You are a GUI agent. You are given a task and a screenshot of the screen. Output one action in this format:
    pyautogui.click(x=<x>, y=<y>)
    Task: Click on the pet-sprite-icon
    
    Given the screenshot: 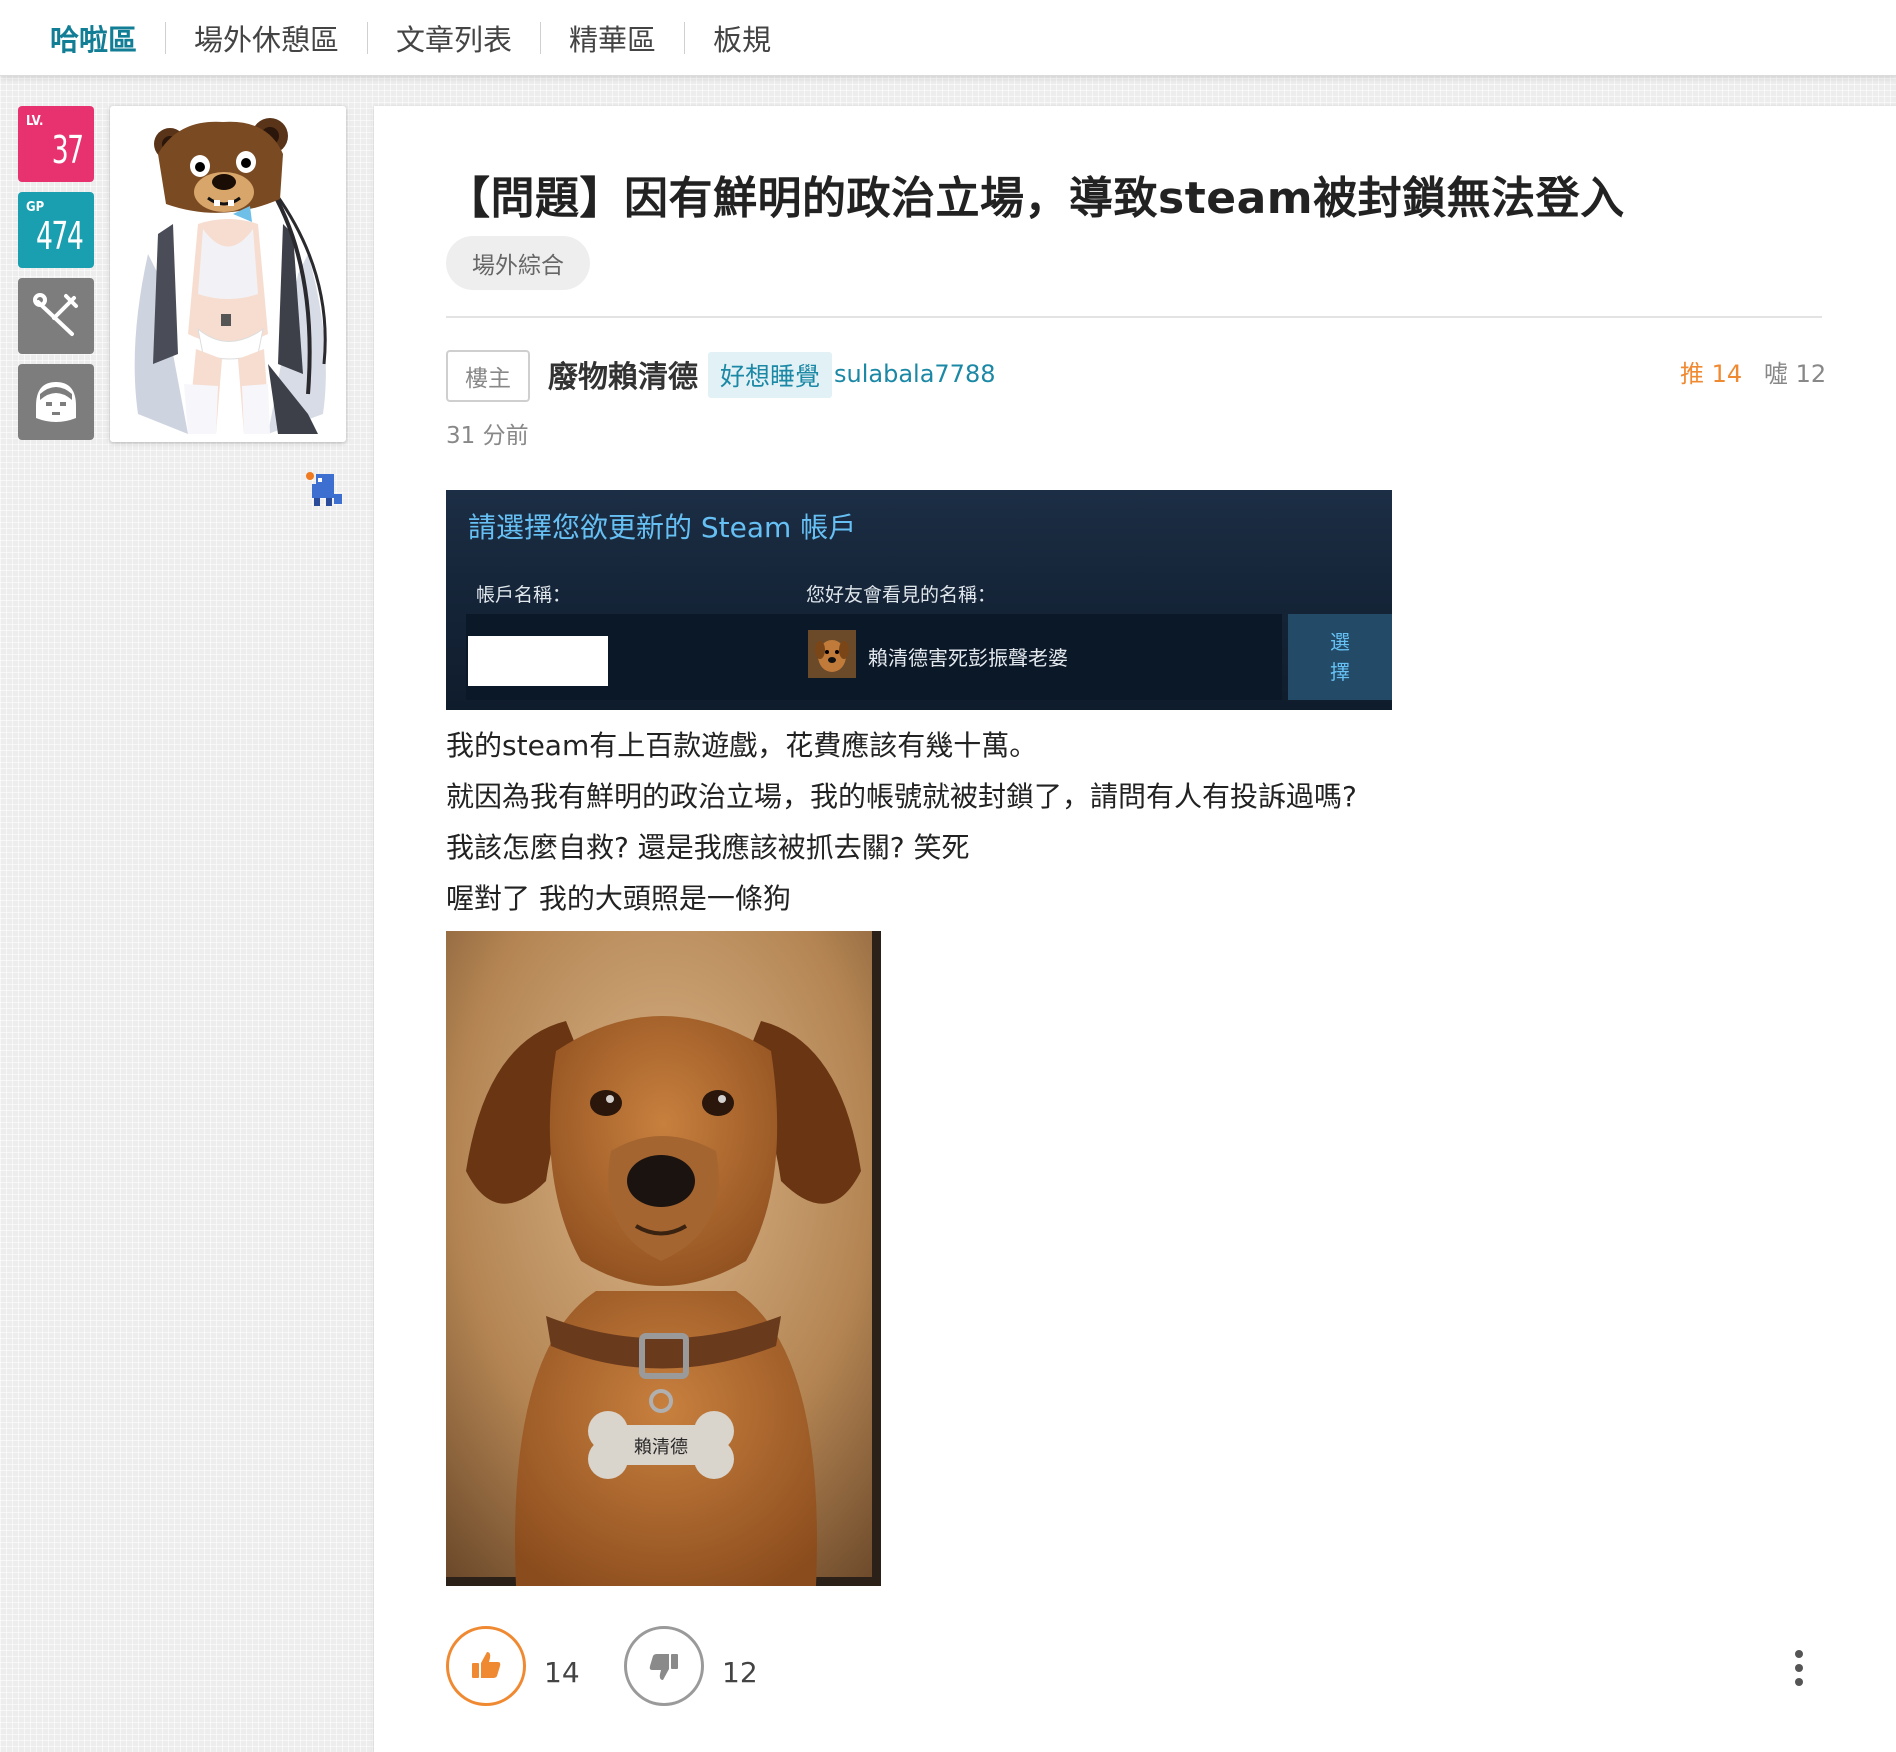 What is the action you would take?
    pyautogui.click(x=324, y=489)
    